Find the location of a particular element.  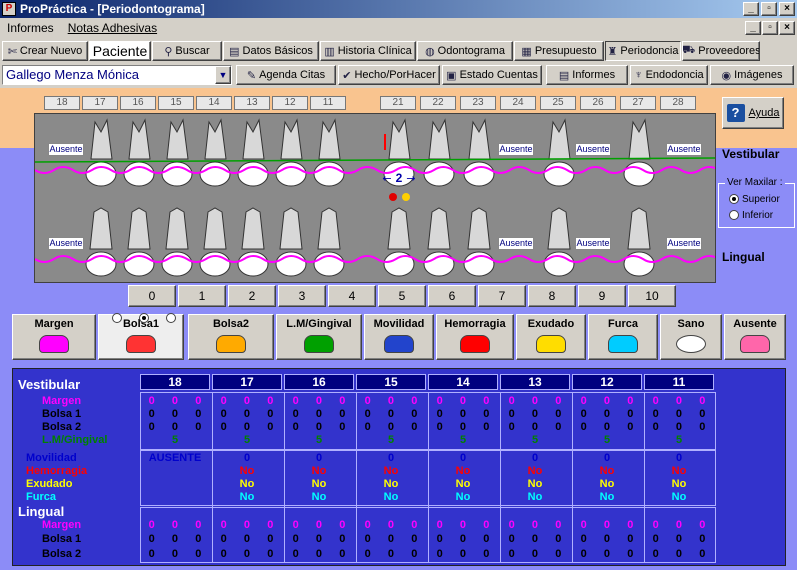

scale-button-10: 10 is located at coordinates (652, 296).